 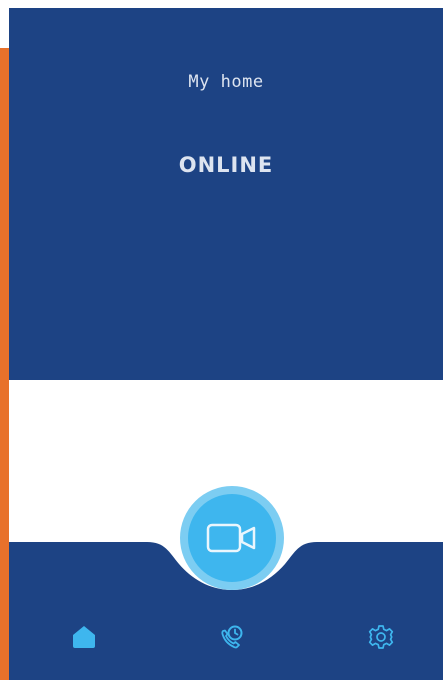 I want to click on nav-item-calls, so click(x=232, y=637).